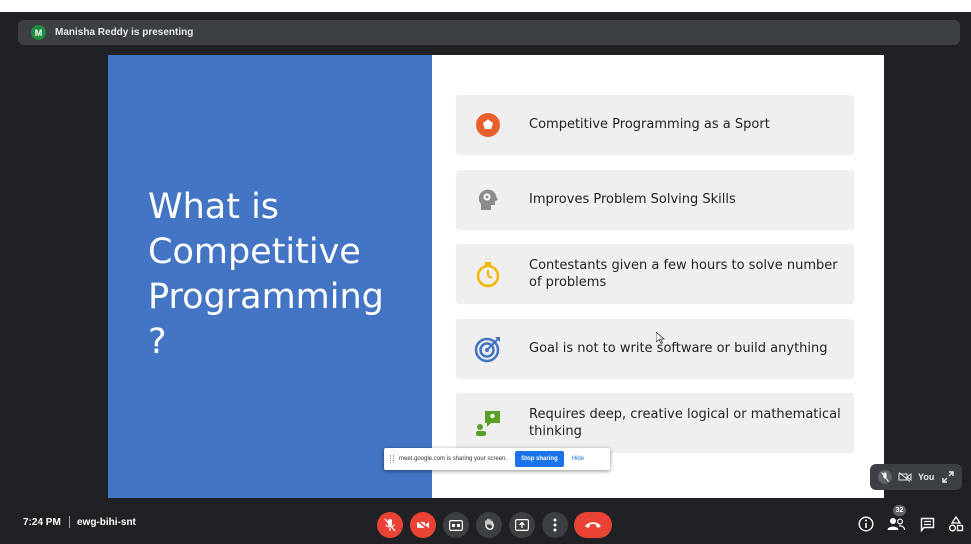 The width and height of the screenshot is (971, 544). Describe the element at coordinates (899, 510) in the screenshot. I see `participants-count-badge: 32` at that location.